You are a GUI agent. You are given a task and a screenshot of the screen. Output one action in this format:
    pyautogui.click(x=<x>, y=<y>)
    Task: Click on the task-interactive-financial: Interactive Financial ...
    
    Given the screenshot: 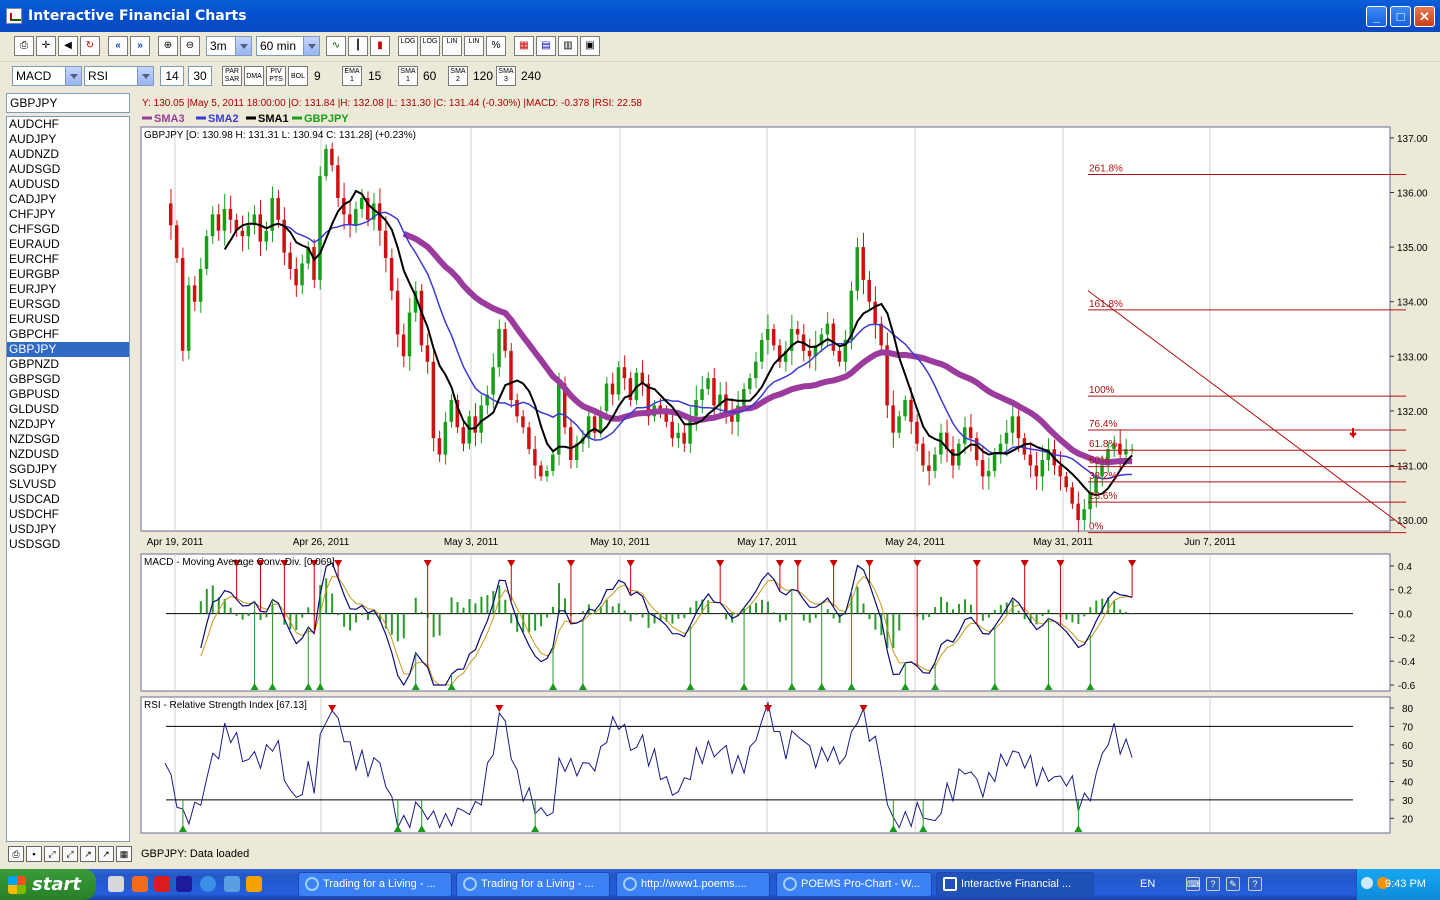 What is the action you would take?
    pyautogui.click(x=1015, y=884)
    